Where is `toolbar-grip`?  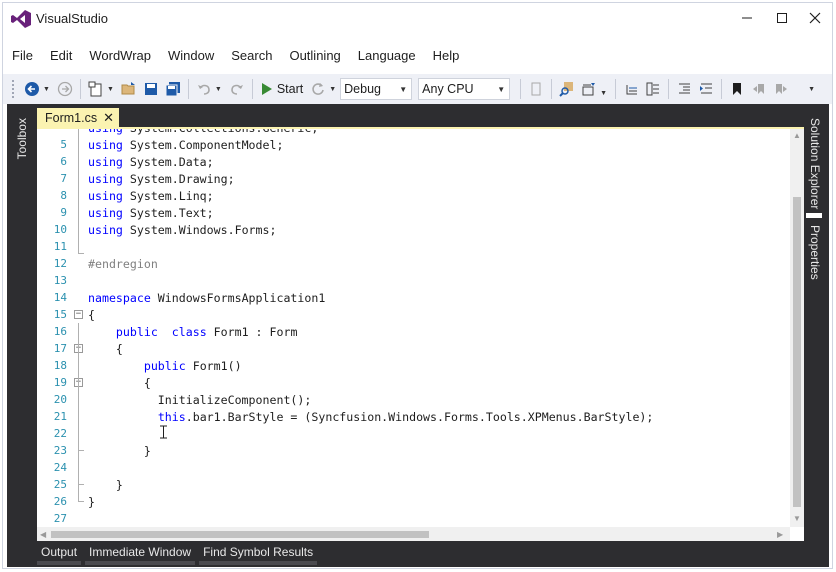
toolbar-grip is located at coordinates (13, 89).